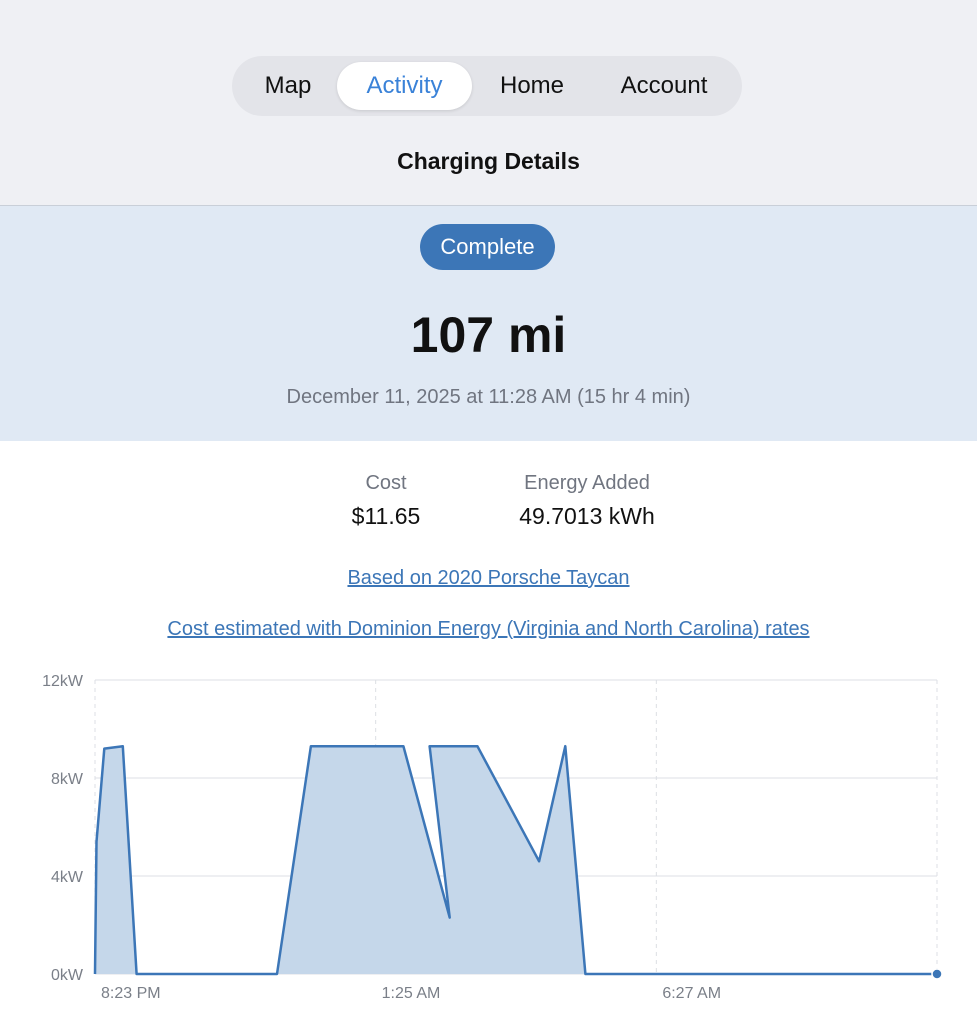 Image resolution: width=977 pixels, height=1031 pixels. Describe the element at coordinates (288, 86) in the screenshot. I see `tab-map: Map` at that location.